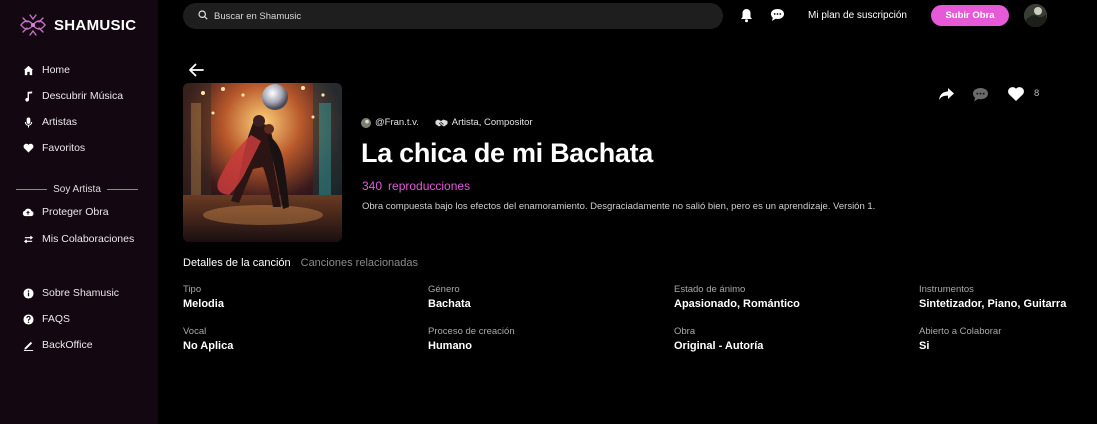 The width and height of the screenshot is (1097, 424). What do you see at coordinates (444, 289) in the screenshot?
I see `detail-label: Género` at bounding box center [444, 289].